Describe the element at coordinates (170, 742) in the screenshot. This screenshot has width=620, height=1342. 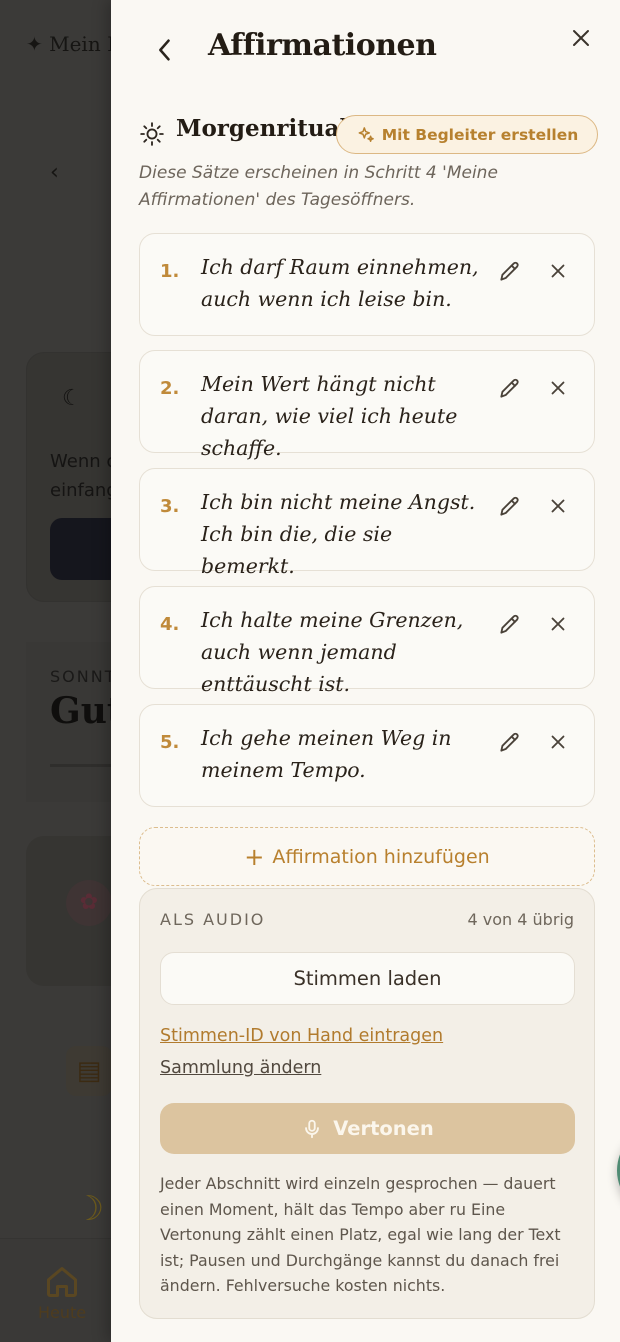
I see `affirmation-number: 5.` at that location.